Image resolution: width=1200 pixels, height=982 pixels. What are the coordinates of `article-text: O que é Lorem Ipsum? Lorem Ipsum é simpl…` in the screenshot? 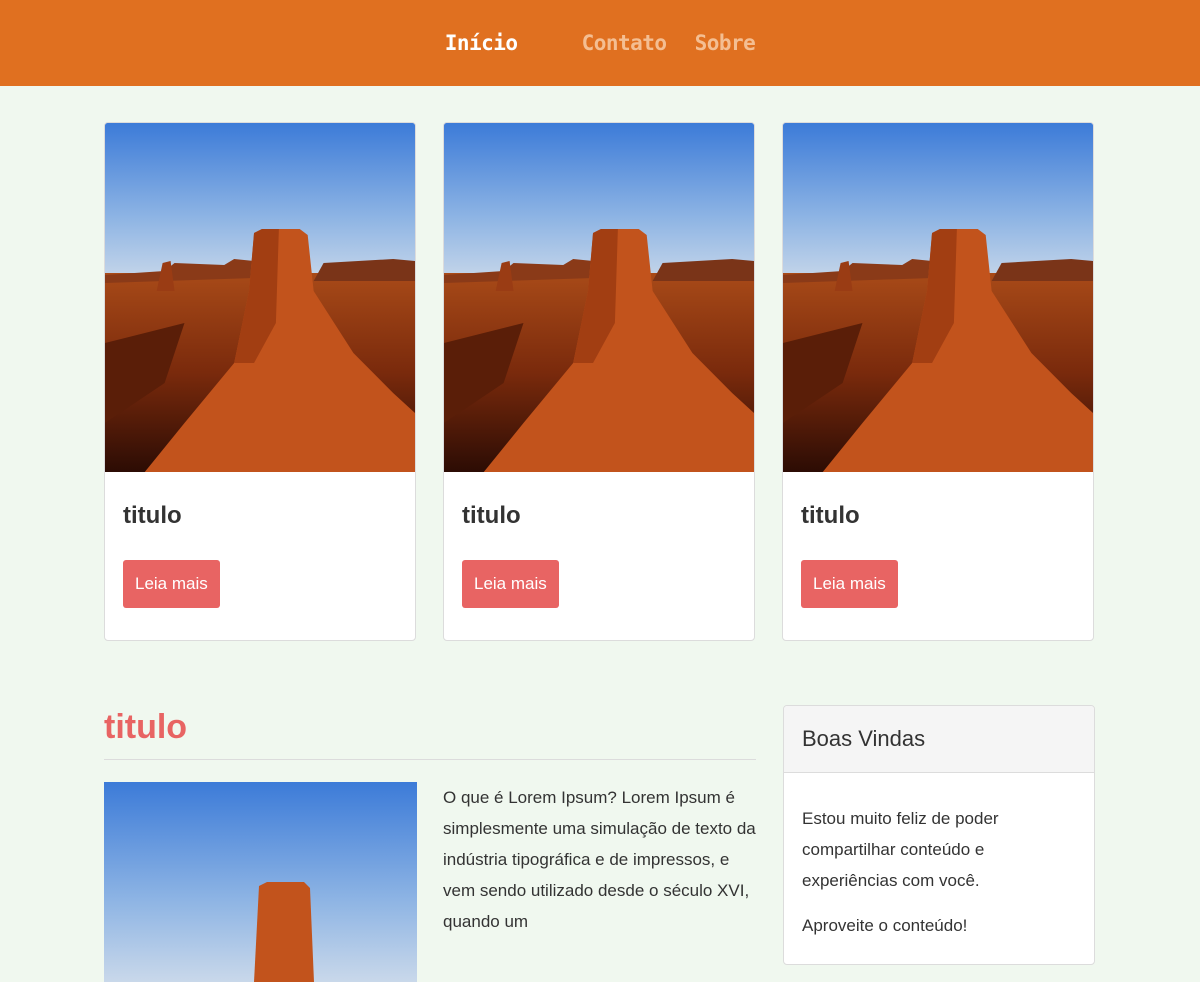 It's located at (599, 859).